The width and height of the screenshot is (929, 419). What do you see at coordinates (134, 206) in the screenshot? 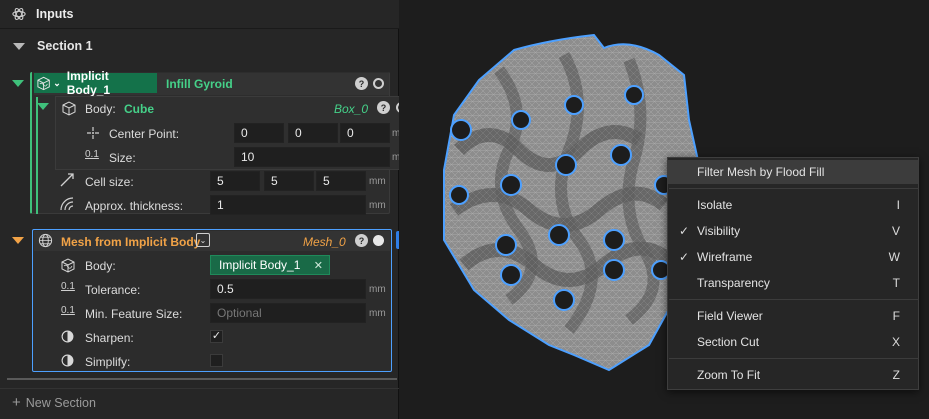
I see `approx-thickness-label: Approx. thickness:` at bounding box center [134, 206].